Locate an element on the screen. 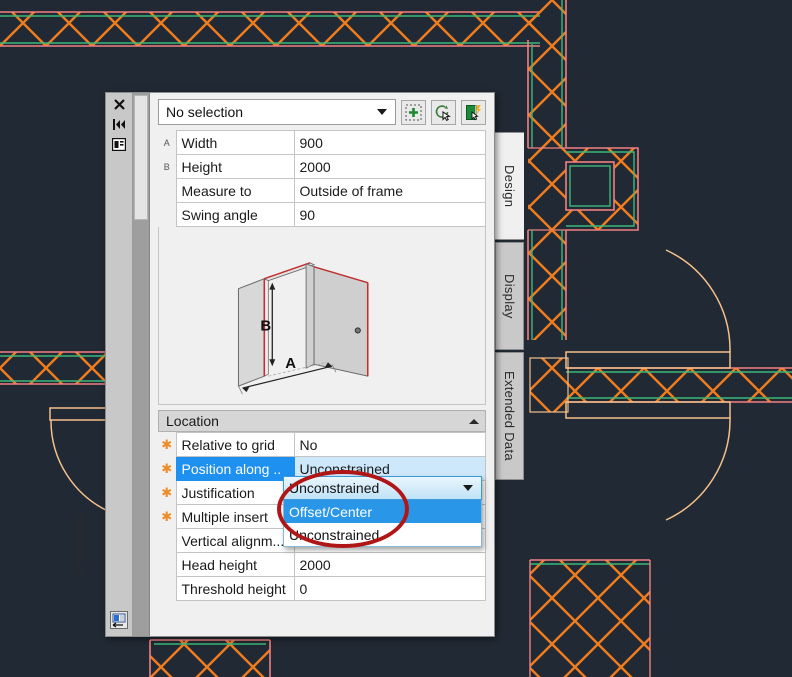 Image resolution: width=792 pixels, height=677 pixels. tab-extended-data: Extended Data is located at coordinates (509, 416).